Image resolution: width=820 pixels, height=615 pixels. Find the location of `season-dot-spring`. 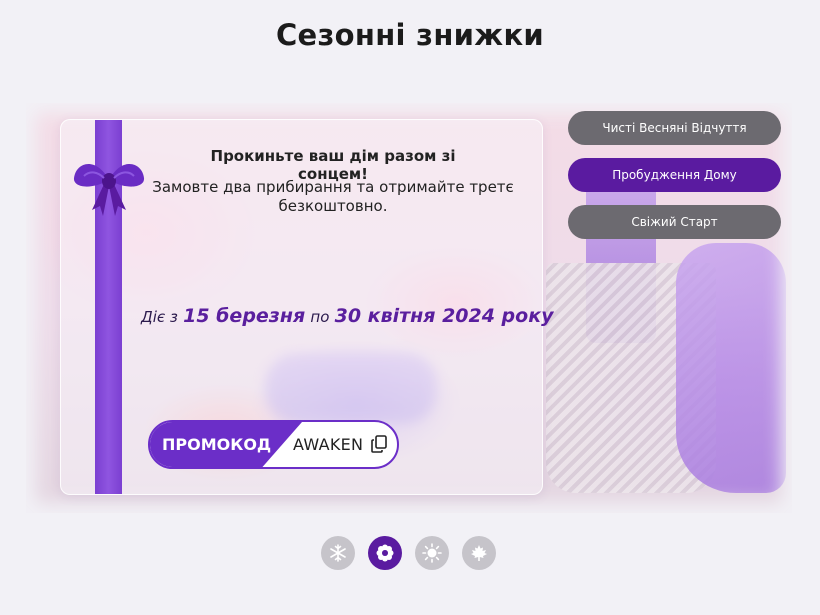

season-dot-spring is located at coordinates (385, 553).